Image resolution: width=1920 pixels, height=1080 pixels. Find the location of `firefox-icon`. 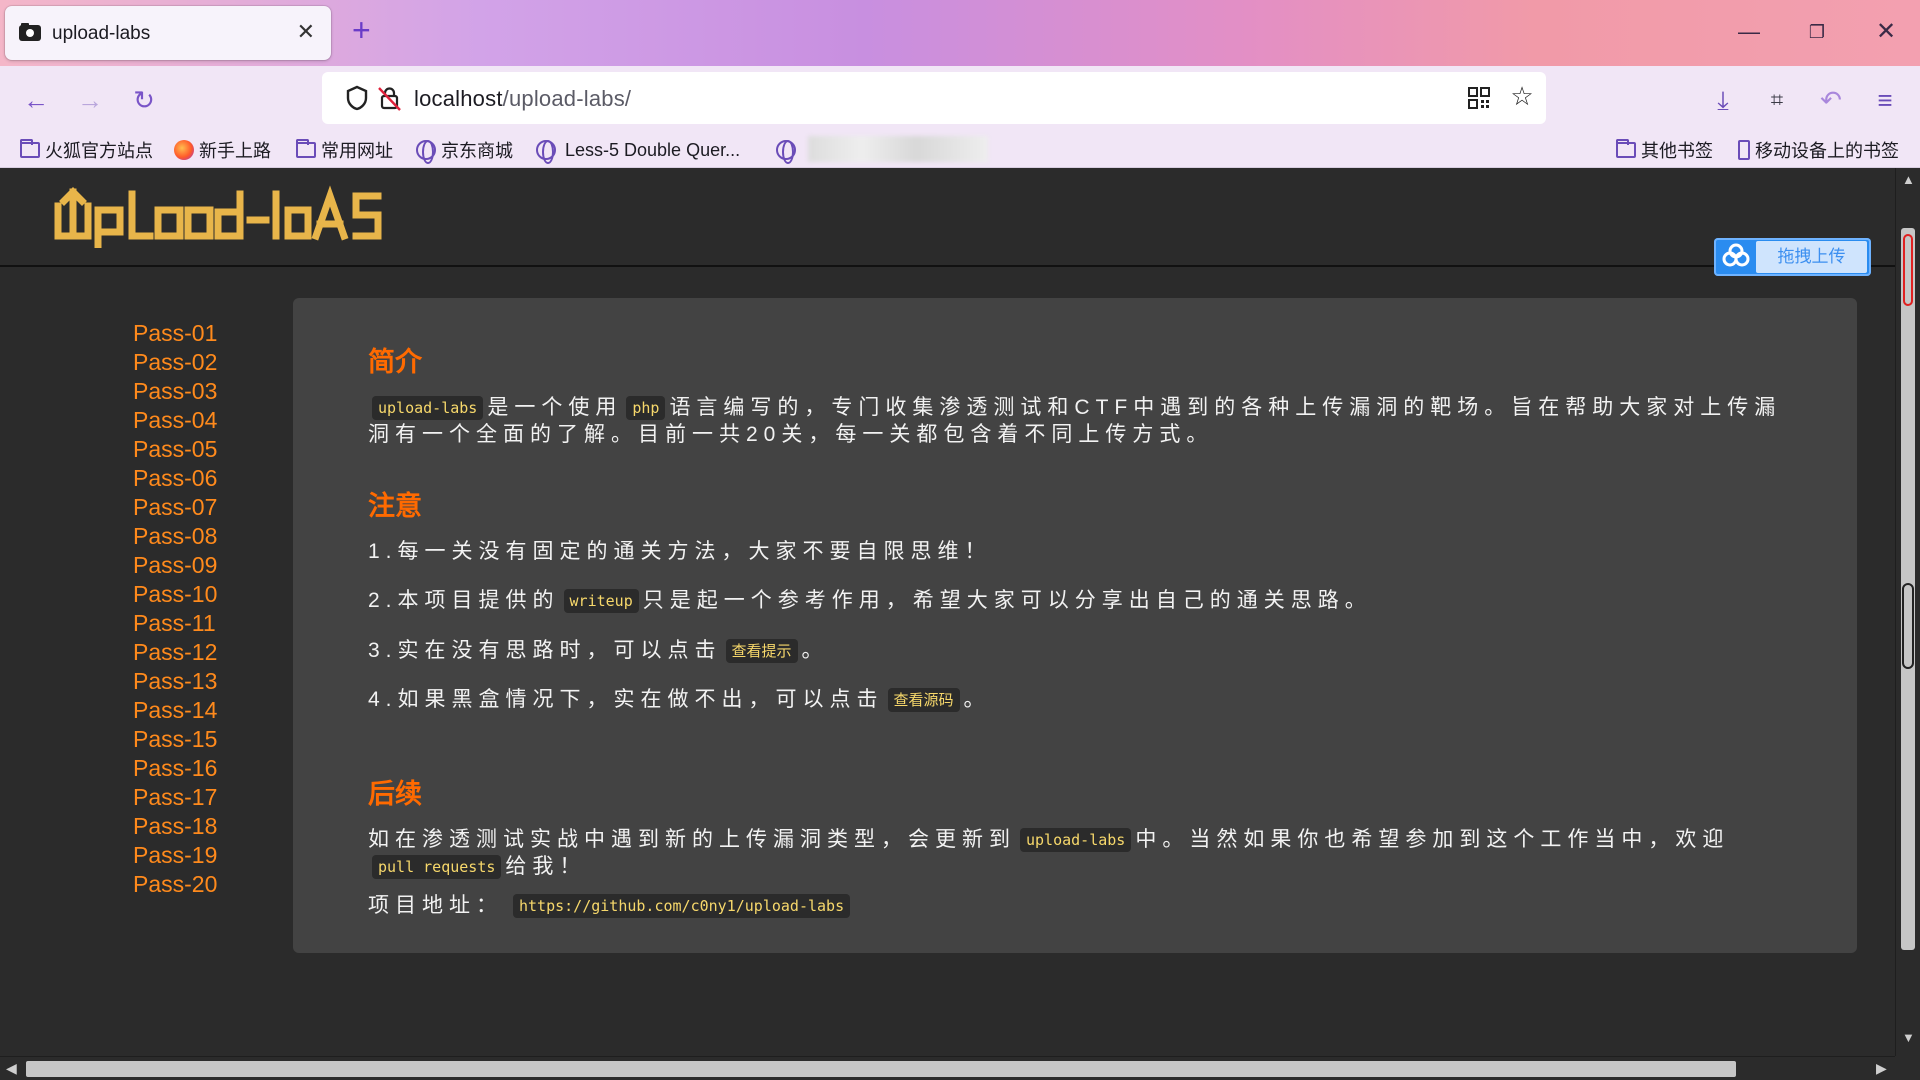

firefox-icon is located at coordinates (184, 150).